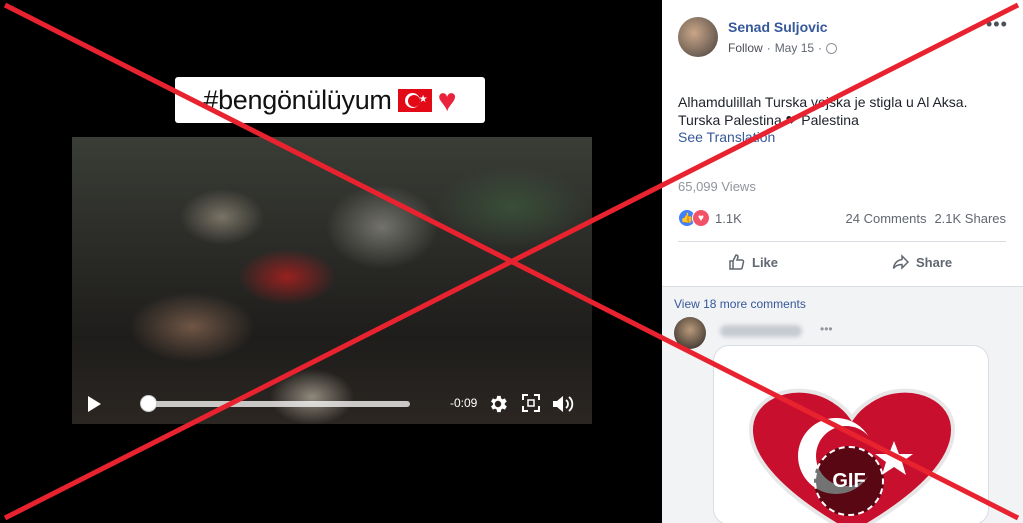  I want to click on time-remaining: -0:09, so click(464, 403).